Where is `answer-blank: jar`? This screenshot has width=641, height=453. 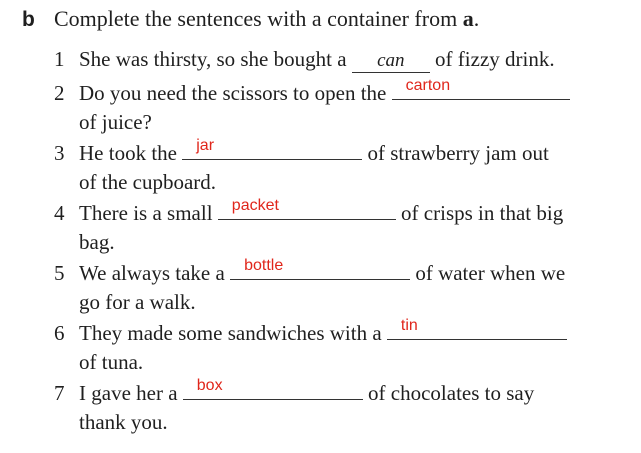 answer-blank: jar is located at coordinates (272, 148).